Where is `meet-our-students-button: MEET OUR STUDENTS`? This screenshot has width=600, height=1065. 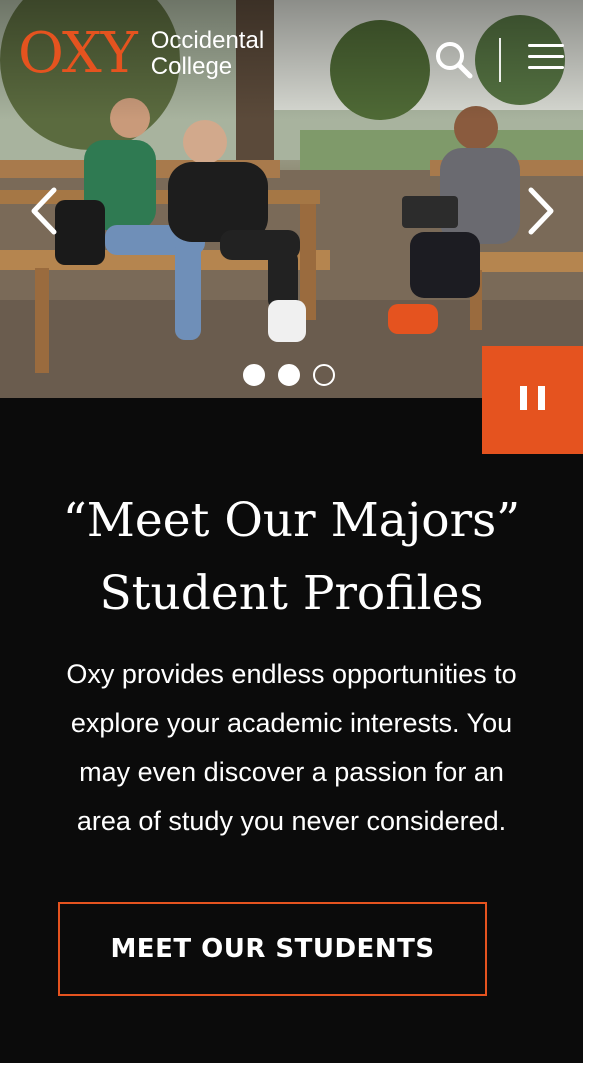 meet-our-students-button: MEET OUR STUDENTS is located at coordinates (272, 949).